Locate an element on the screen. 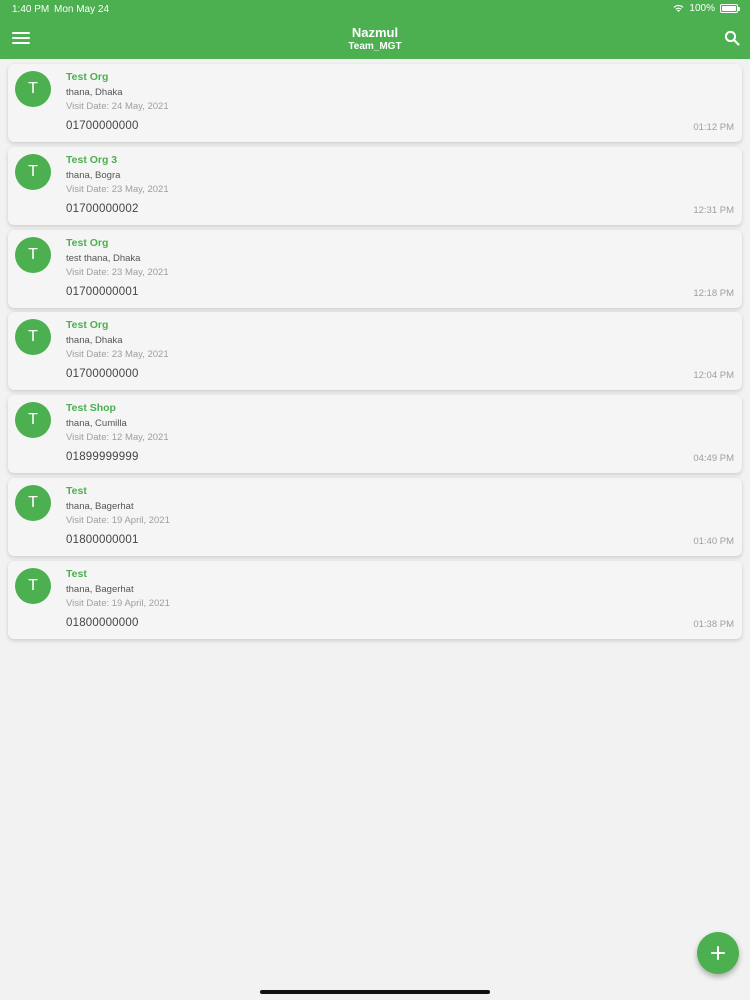 The width and height of the screenshot is (750, 1000). app-header: 1:40 PM Mon May 24 100% Nazmul Team_MGT is located at coordinates (375, 29).